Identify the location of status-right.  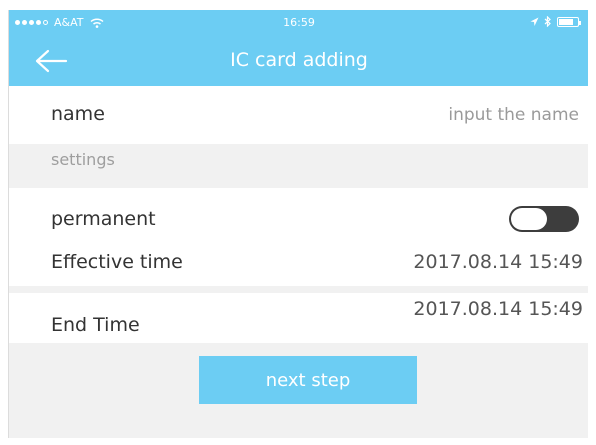
(555, 21).